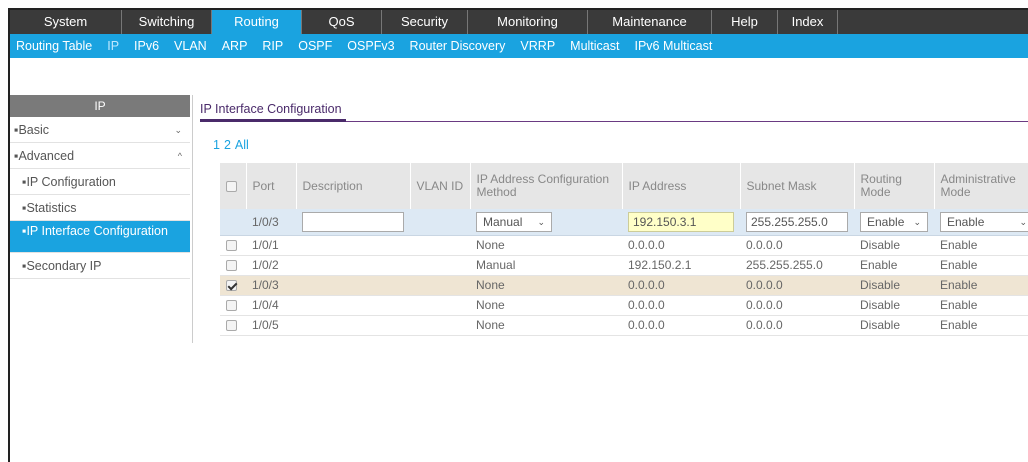 This screenshot has height=462, width=1028. I want to click on port-cell: 1/0/4, so click(271, 305).